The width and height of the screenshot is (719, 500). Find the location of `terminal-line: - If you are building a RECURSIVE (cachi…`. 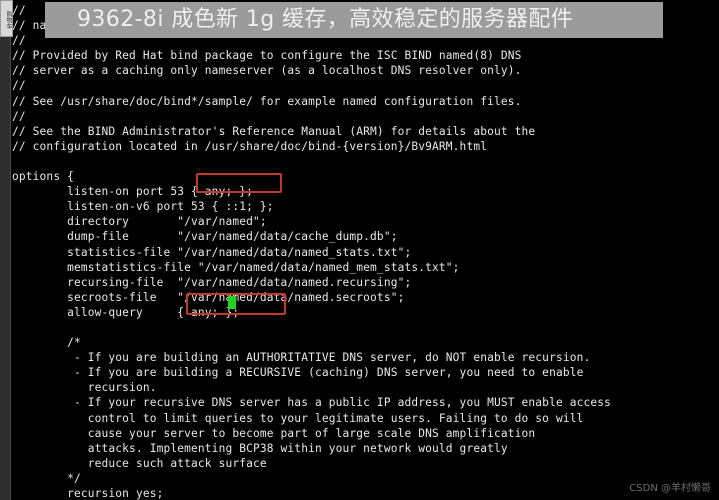

terminal-line: - If you are building a RECURSIVE (cachi… is located at coordinates (298, 373).